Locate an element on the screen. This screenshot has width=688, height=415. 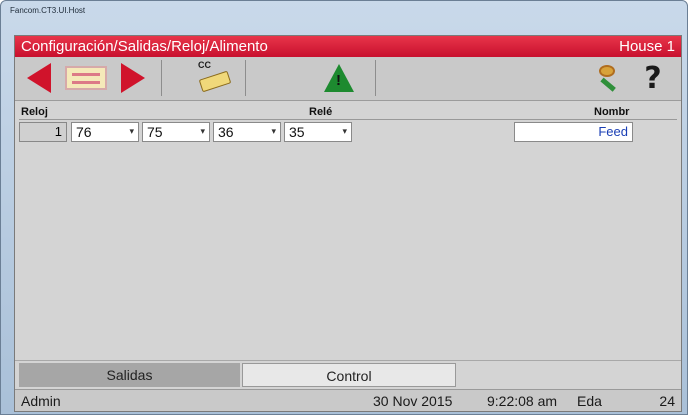
status-date: 30 Nov 2015 is located at coordinates (413, 401).